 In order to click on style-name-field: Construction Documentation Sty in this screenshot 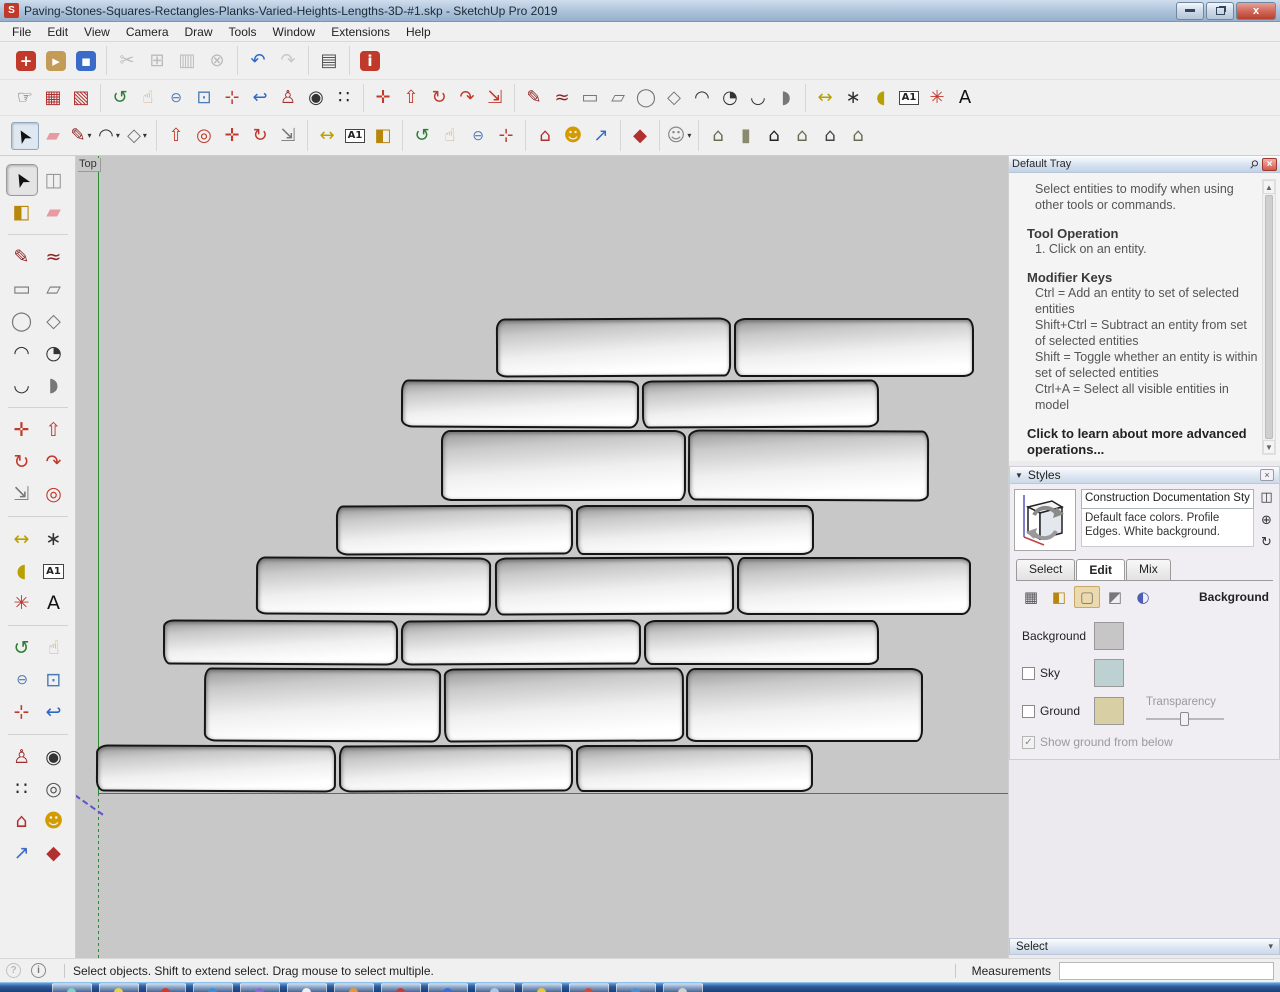, I will do `click(1167, 499)`.